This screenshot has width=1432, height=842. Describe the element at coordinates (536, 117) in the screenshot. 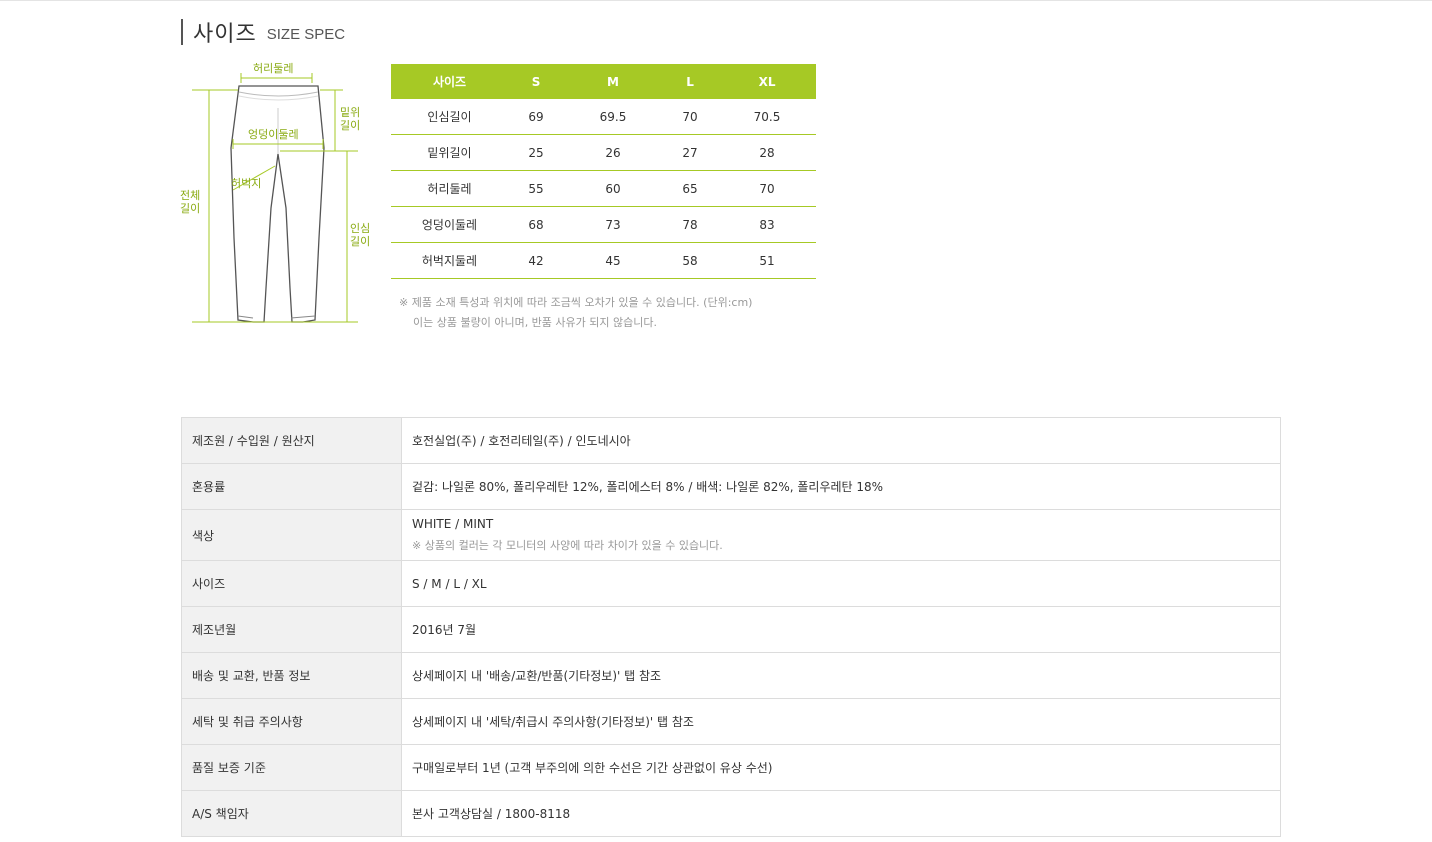

I see `cell-value: 69` at that location.